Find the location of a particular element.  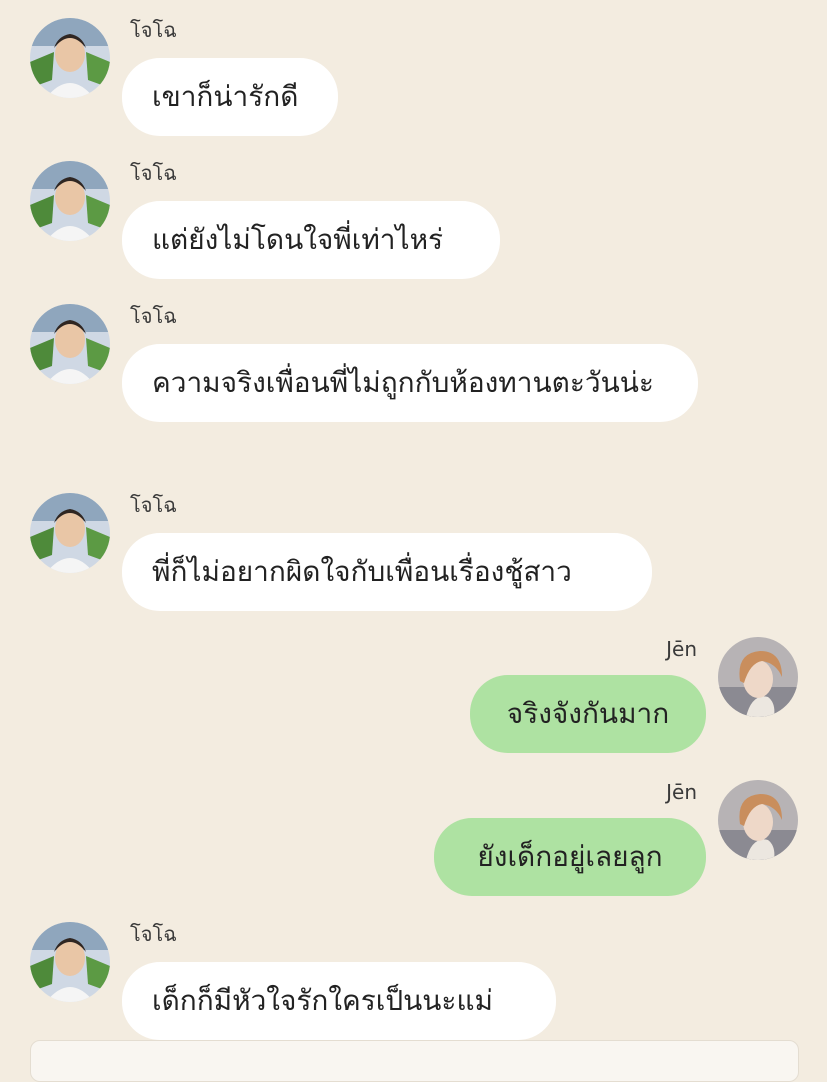

message-bubble: ยังเด็กอยู่เลยลูก is located at coordinates (570, 857).